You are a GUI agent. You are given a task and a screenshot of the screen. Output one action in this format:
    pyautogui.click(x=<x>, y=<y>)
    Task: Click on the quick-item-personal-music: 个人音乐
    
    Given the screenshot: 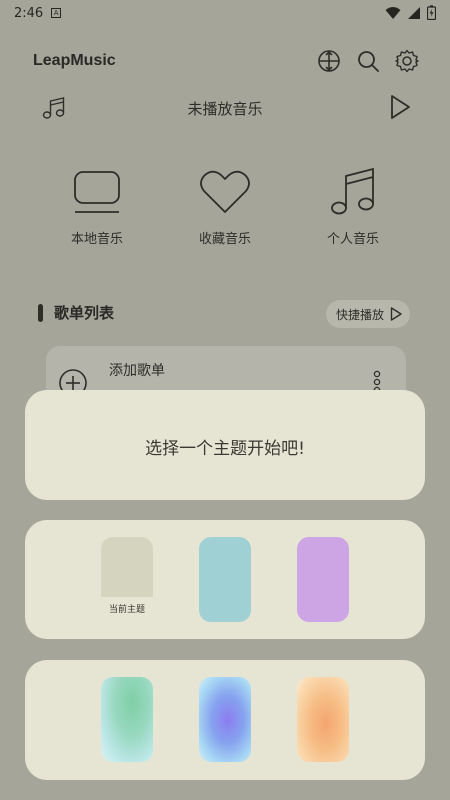 What is the action you would take?
    pyautogui.click(x=353, y=206)
    